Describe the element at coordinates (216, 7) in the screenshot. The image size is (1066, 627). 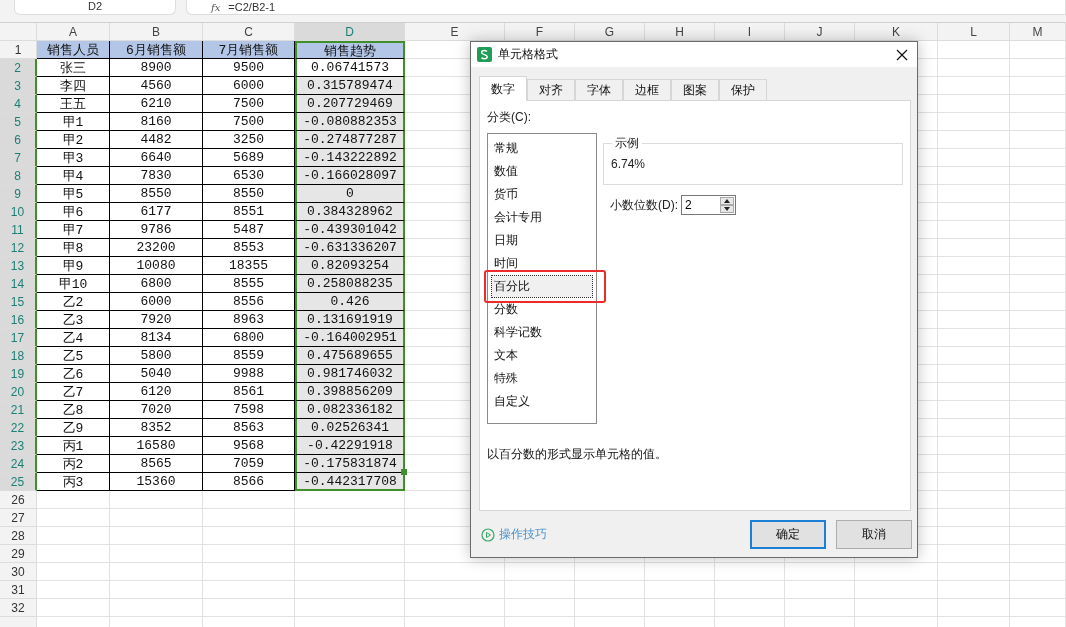
I see `function-symbol: fx` at that location.